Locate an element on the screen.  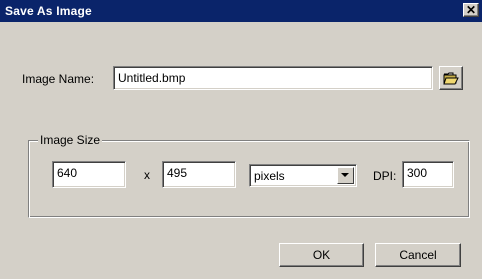
close-icon: ✕ is located at coordinates (471, 10).